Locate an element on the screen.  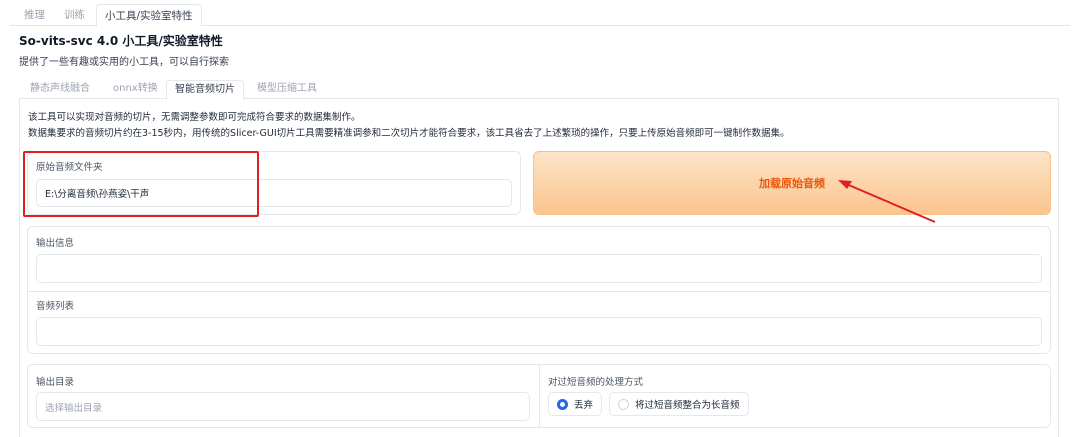
short-audio-label: 对过短音频的处理方式 is located at coordinates (596, 382).